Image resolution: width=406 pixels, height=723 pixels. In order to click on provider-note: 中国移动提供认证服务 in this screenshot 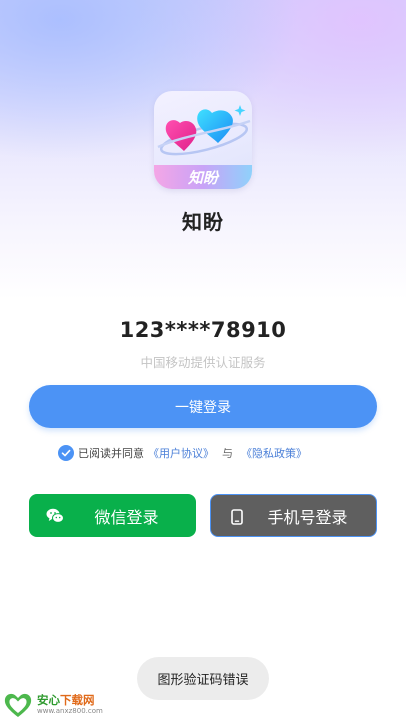, I will do `click(203, 362)`.